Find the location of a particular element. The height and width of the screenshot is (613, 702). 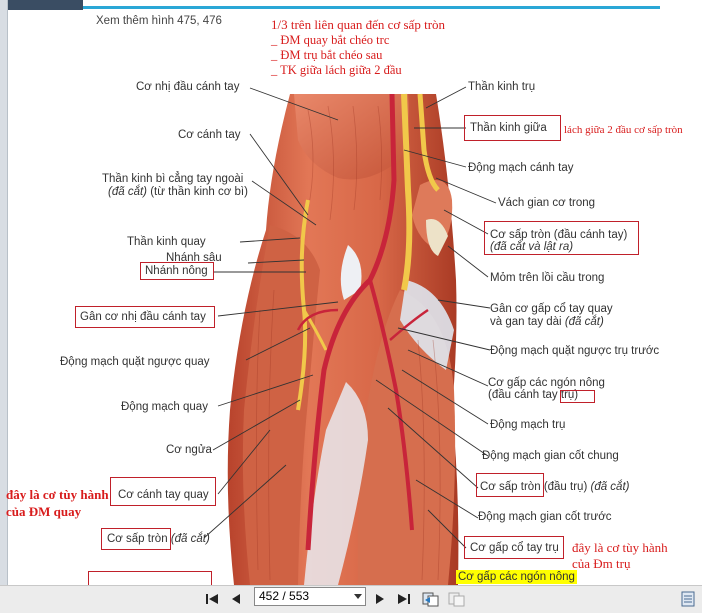

note-line-1: _ ĐM quay bắt chéo trc is located at coordinates (330, 40).